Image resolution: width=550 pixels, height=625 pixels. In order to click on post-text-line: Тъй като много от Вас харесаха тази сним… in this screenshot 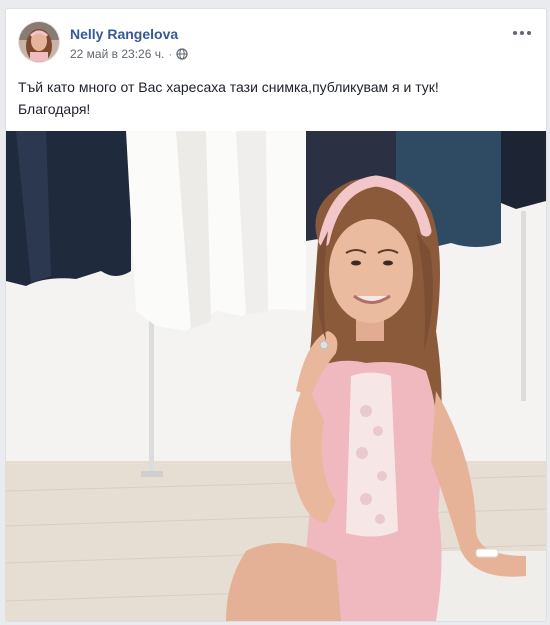, I will do `click(228, 87)`.